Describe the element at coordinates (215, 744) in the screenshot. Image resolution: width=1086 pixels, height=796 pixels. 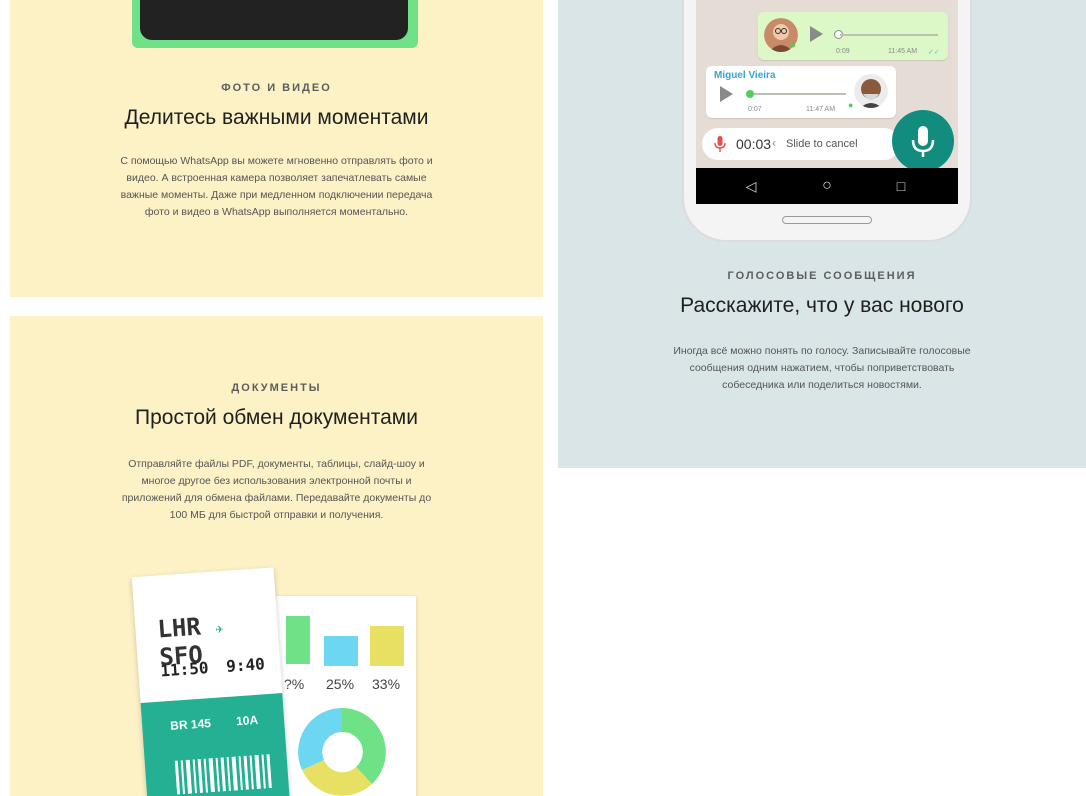
I see `ticket-band: BR 145 10A` at that location.